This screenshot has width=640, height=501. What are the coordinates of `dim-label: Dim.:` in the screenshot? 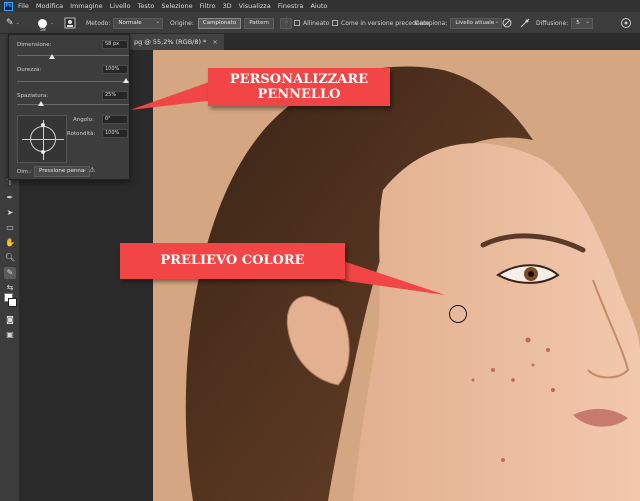 It's located at (24, 172).